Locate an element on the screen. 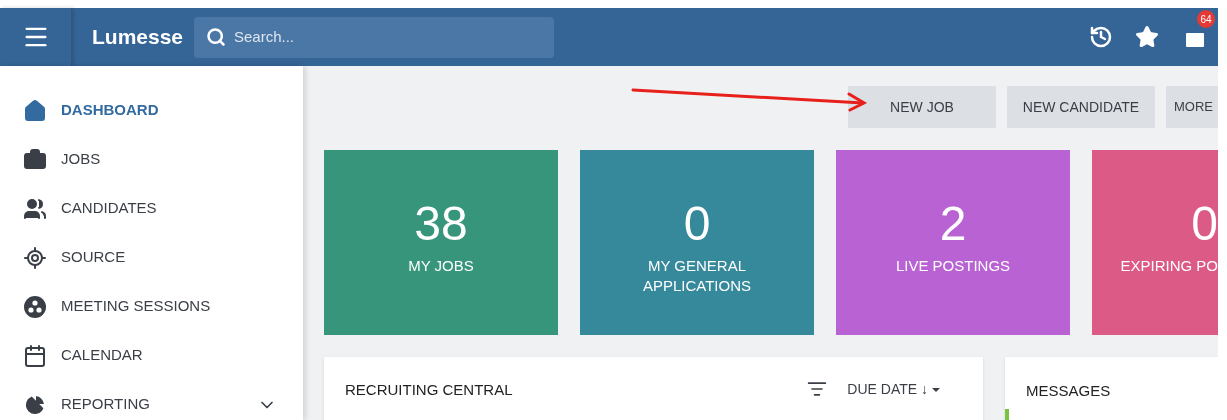 The image size is (1227, 420). calendar-icon is located at coordinates (35, 355).